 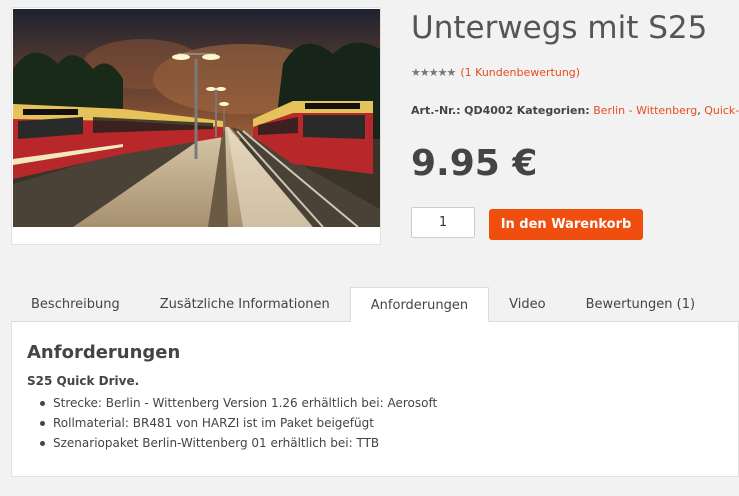 I want to click on sku-value: QD4002, so click(x=489, y=110).